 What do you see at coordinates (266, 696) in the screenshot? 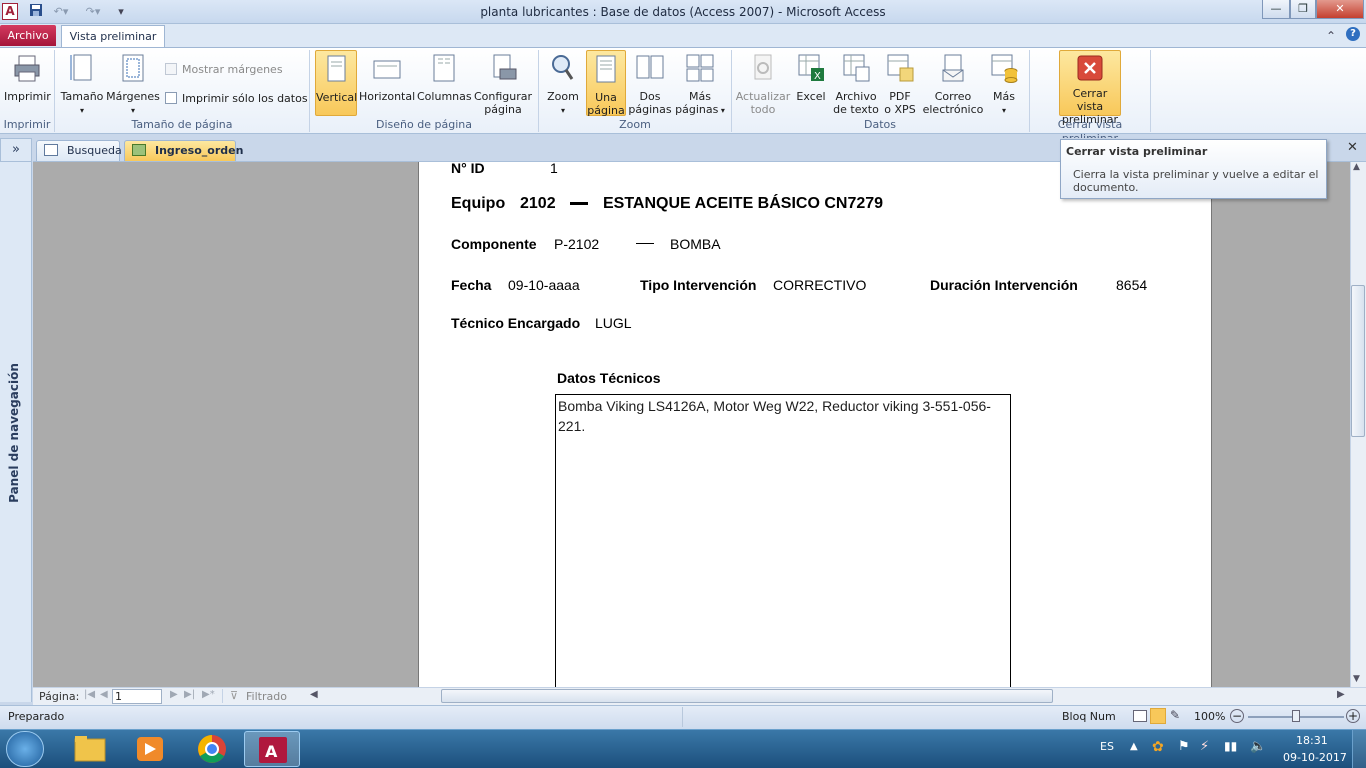
I see `filter-status: Filtrado` at bounding box center [266, 696].